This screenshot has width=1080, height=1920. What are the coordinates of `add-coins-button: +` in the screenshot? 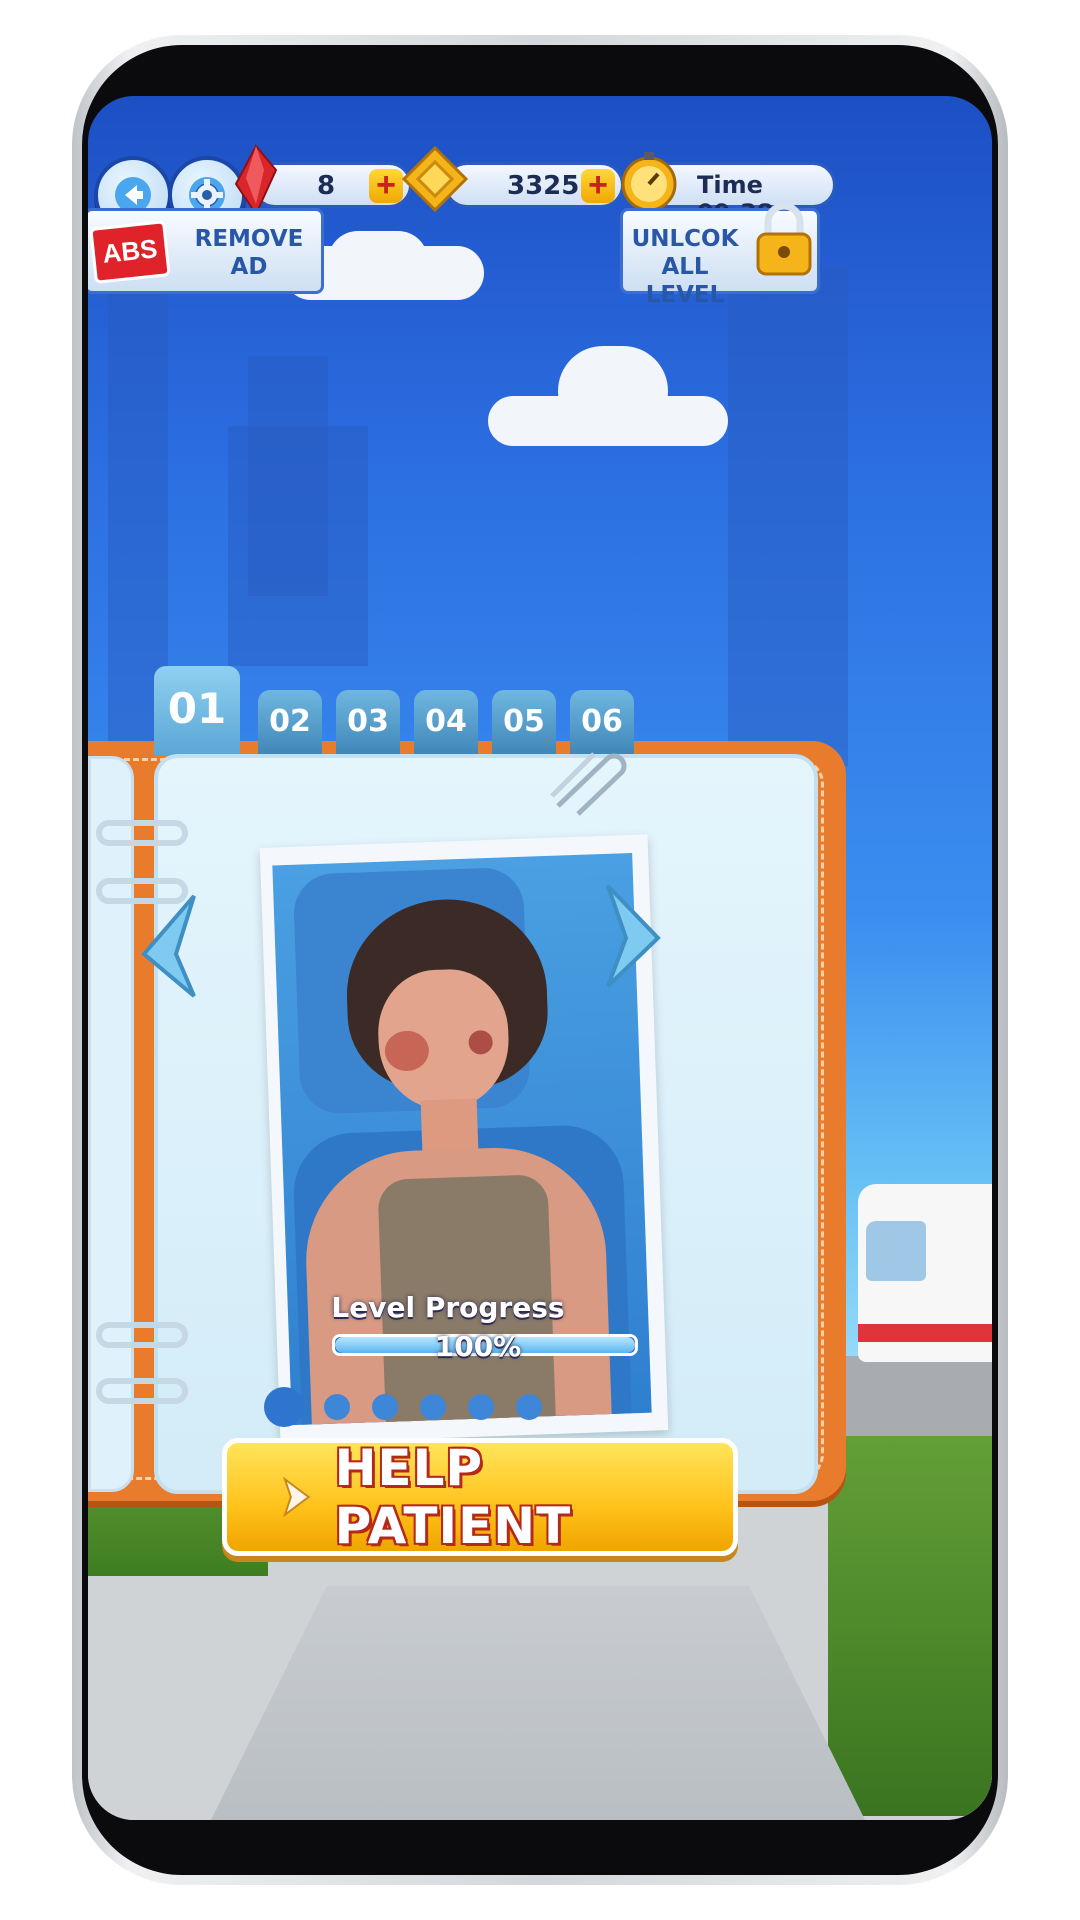 It's located at (598, 185).